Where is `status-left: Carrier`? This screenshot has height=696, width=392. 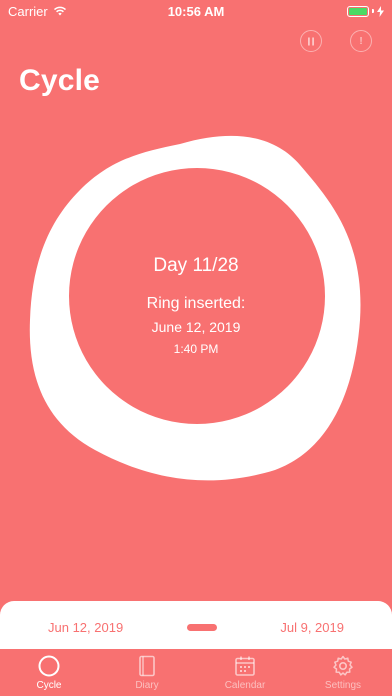 status-left: Carrier is located at coordinates (37, 11).